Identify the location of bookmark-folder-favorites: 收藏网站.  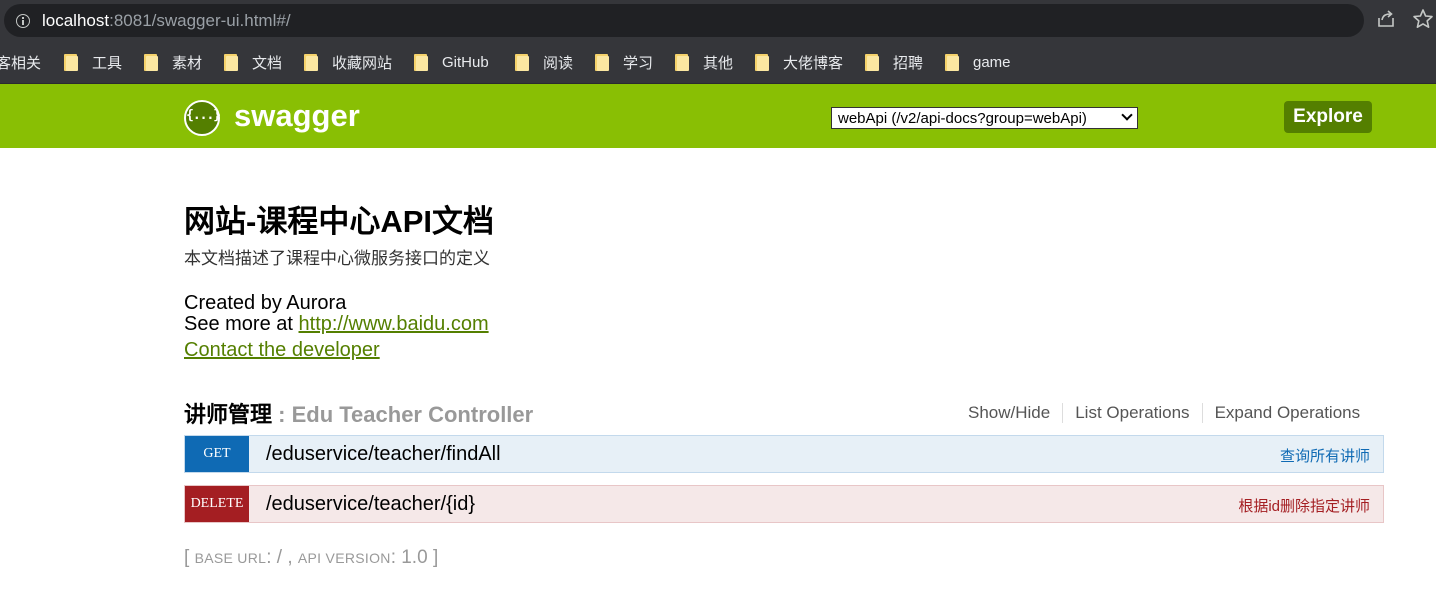
(348, 62).